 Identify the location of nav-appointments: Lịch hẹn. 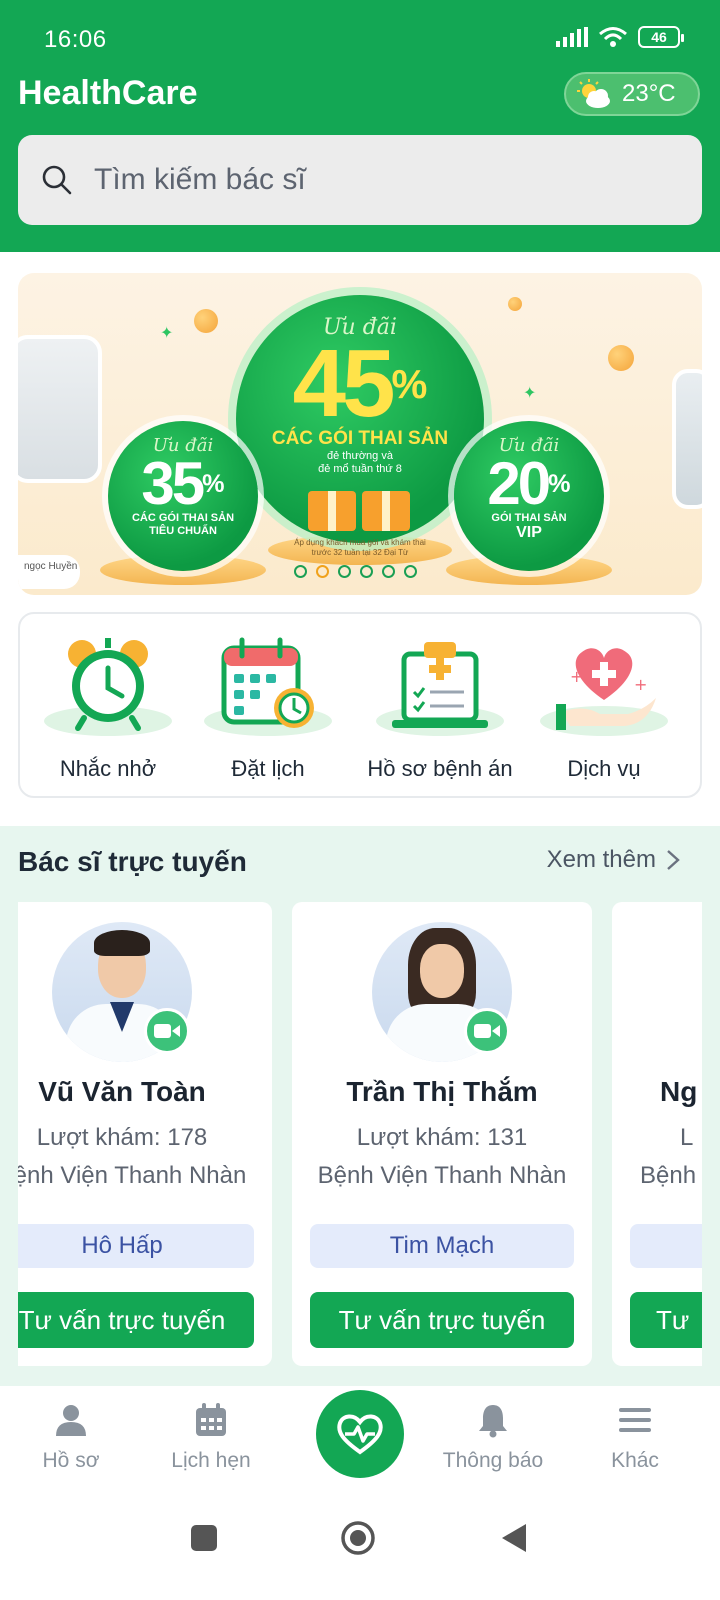
(211, 1437).